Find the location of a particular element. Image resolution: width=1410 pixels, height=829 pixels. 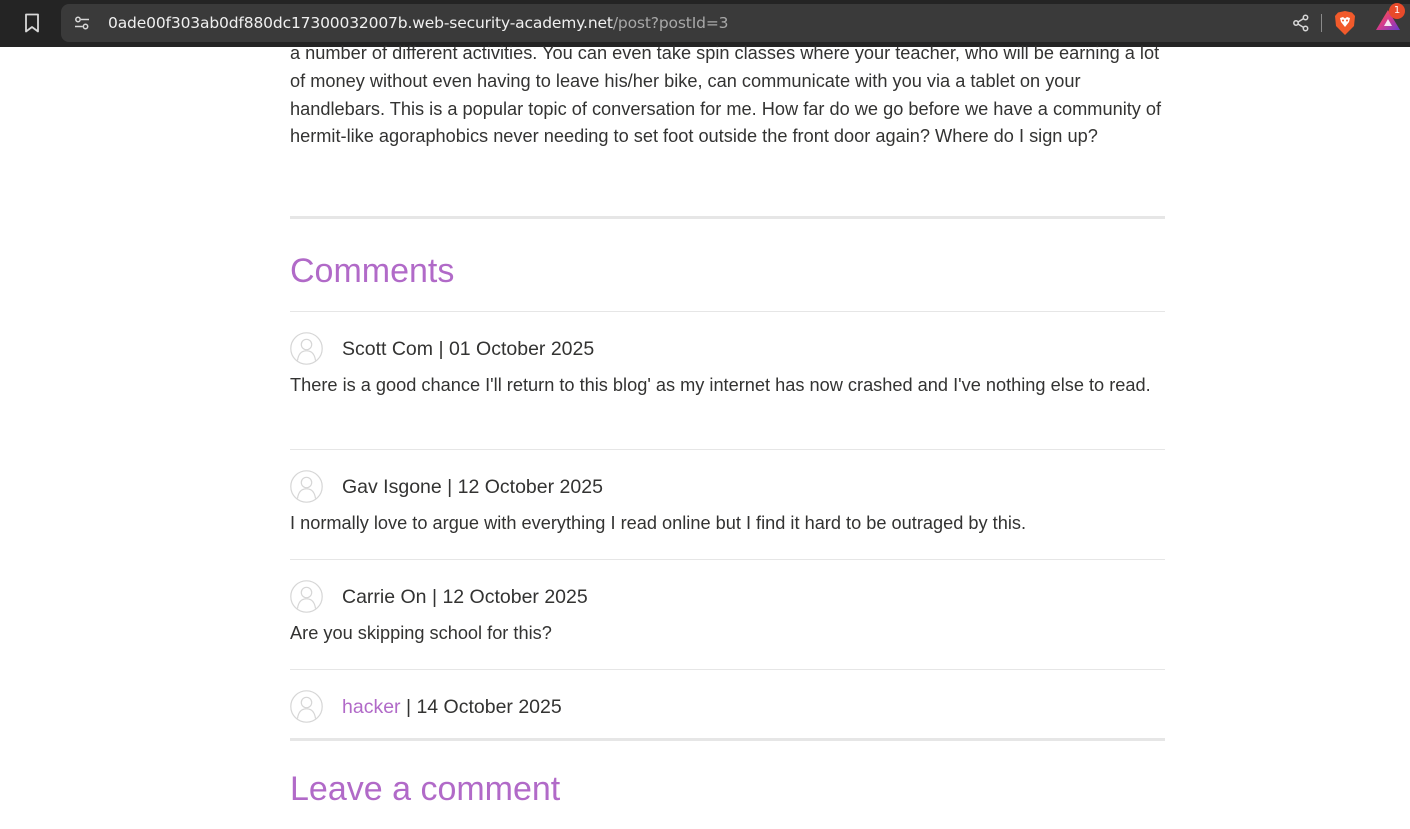

comment-meta: Carrie On | 12 October 2025 is located at coordinates (465, 597).